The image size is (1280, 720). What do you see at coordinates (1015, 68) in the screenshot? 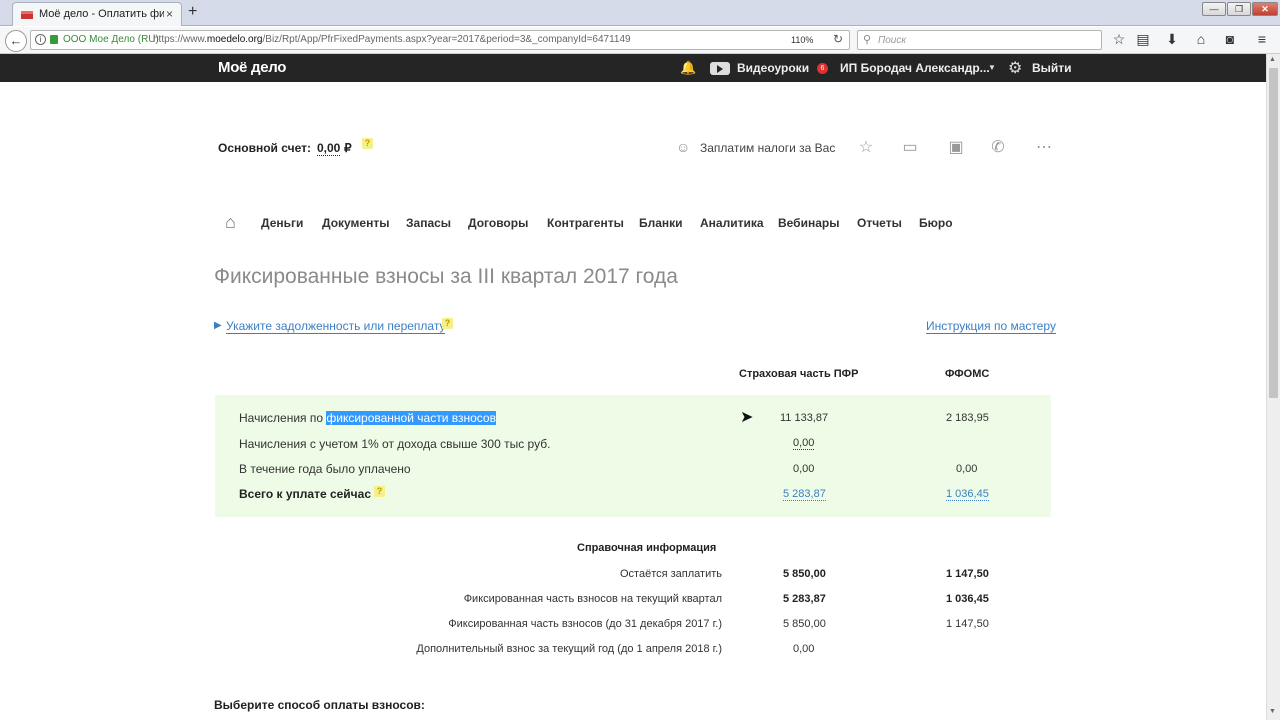
I see `gear-icon: ⚙` at bounding box center [1015, 68].